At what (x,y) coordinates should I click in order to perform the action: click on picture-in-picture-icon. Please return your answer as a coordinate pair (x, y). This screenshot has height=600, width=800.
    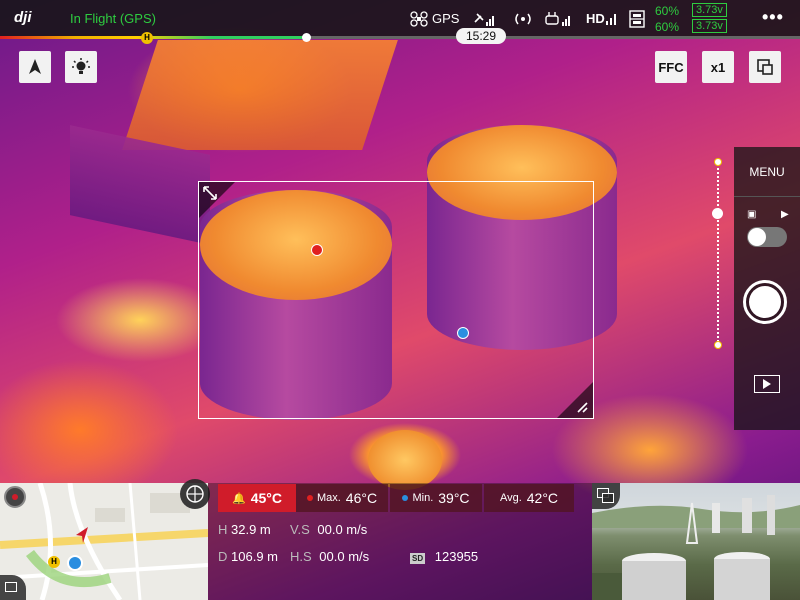
    Looking at the image, I should click on (765, 67).